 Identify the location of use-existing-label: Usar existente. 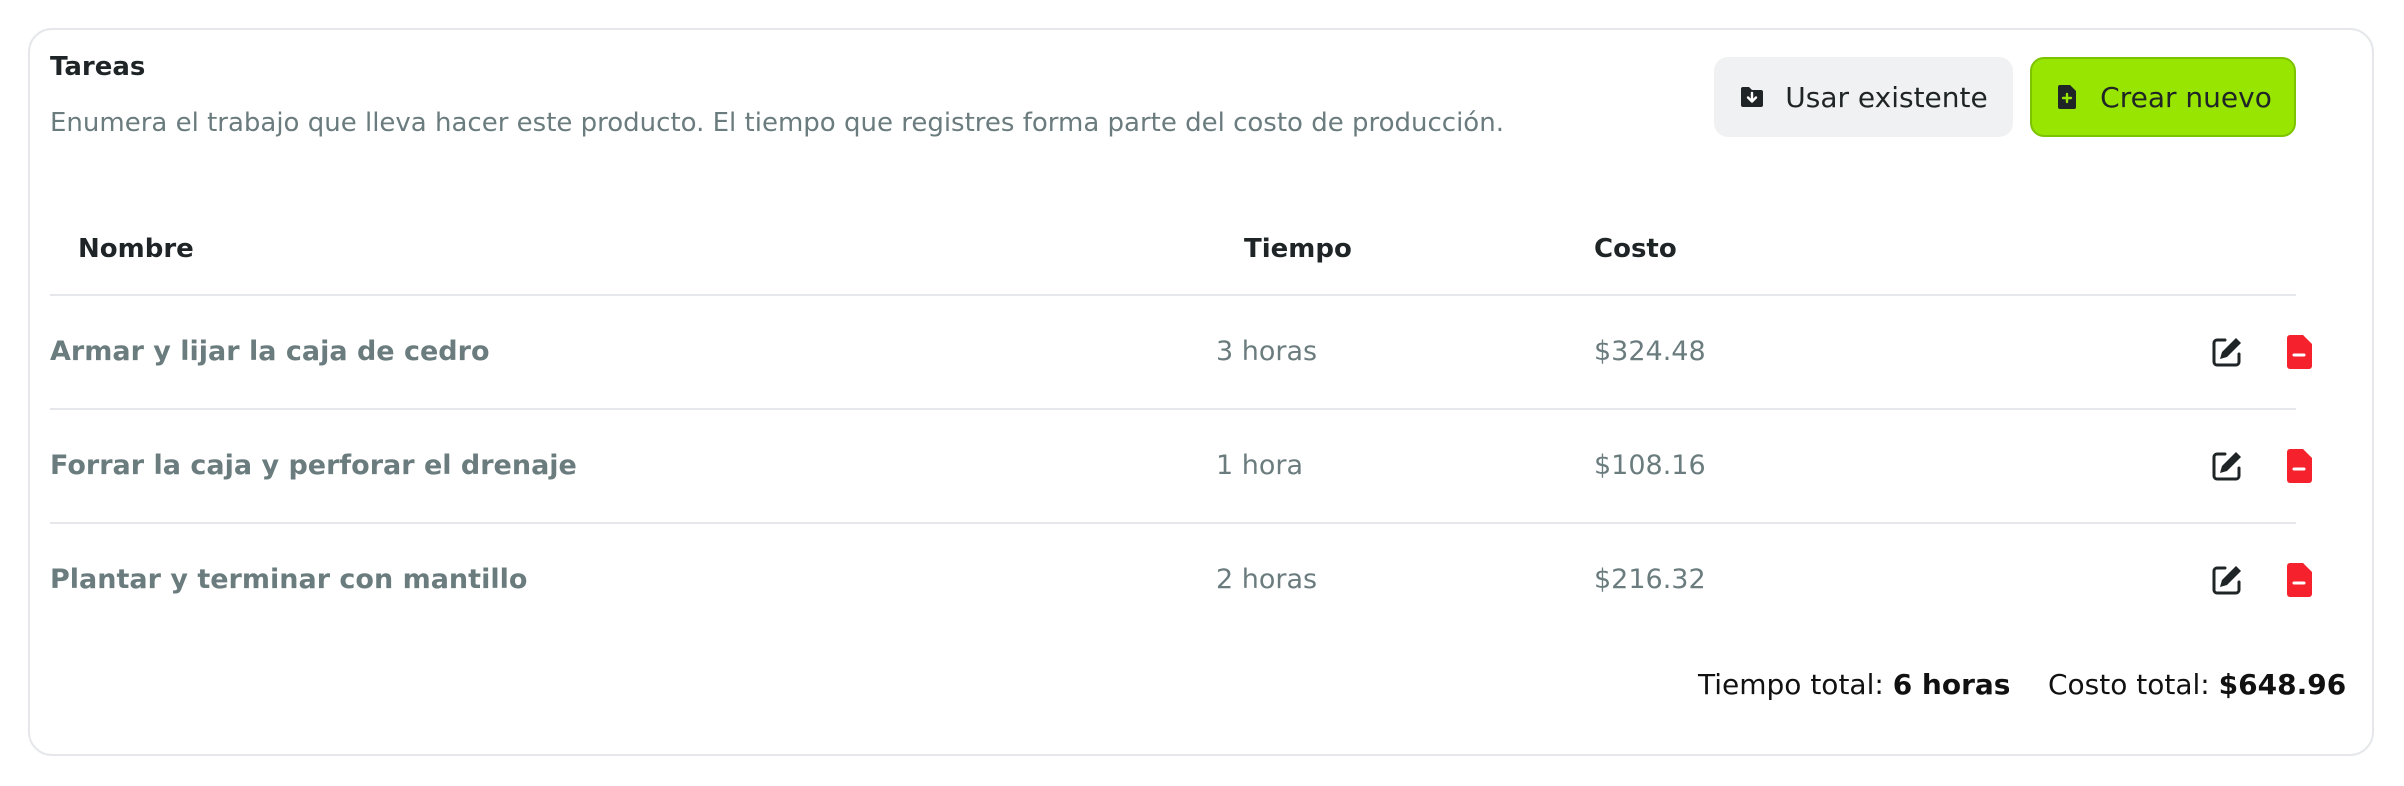
(1886, 97).